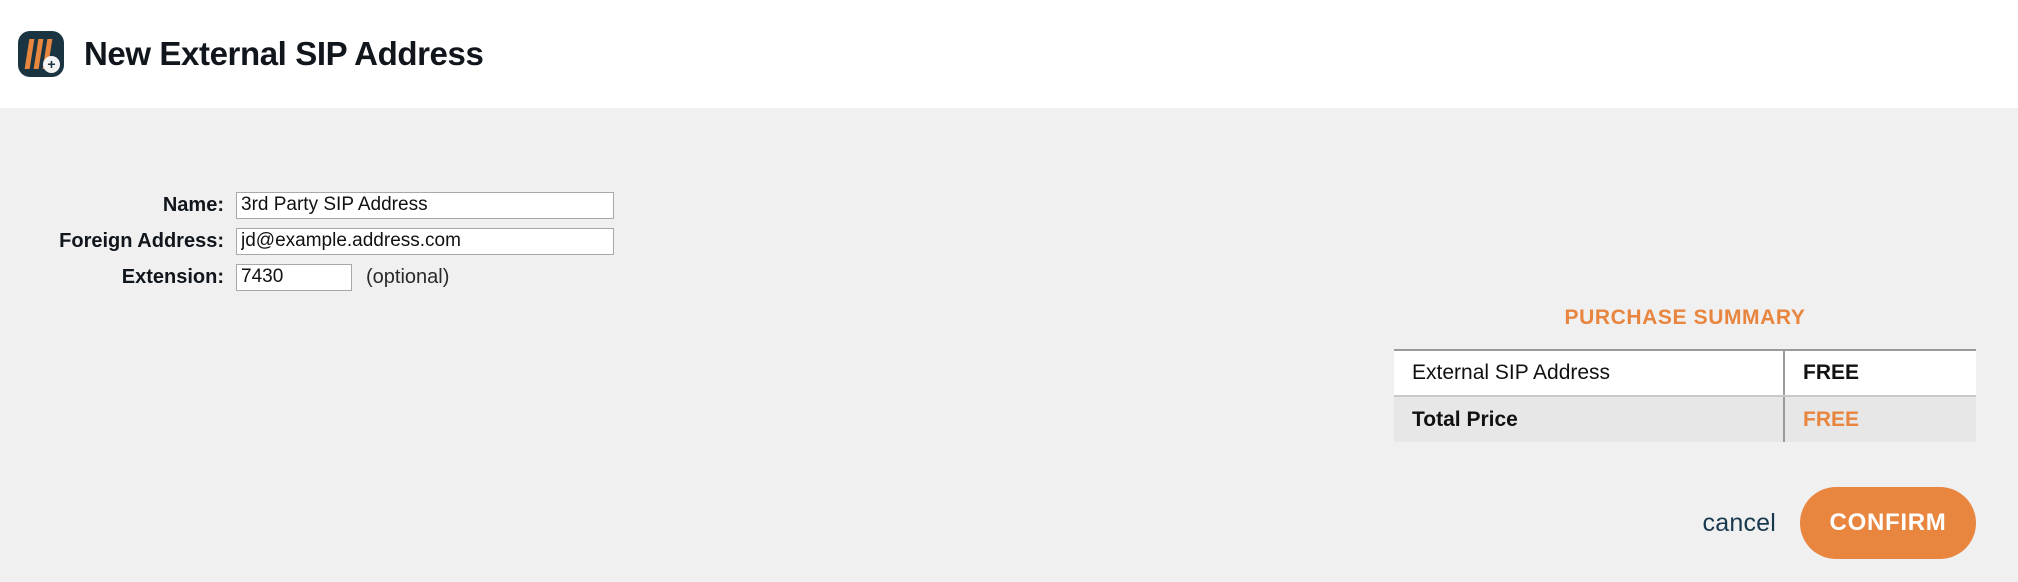 This screenshot has height=582, width=2018. Describe the element at coordinates (1685, 317) in the screenshot. I see `purchase-summary-title: PURCHASE SUMMARY` at that location.